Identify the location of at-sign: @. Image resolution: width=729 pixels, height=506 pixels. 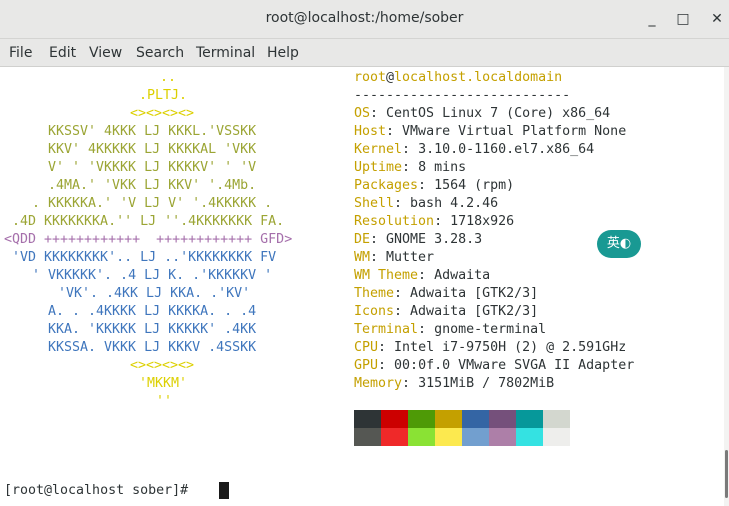
(390, 77).